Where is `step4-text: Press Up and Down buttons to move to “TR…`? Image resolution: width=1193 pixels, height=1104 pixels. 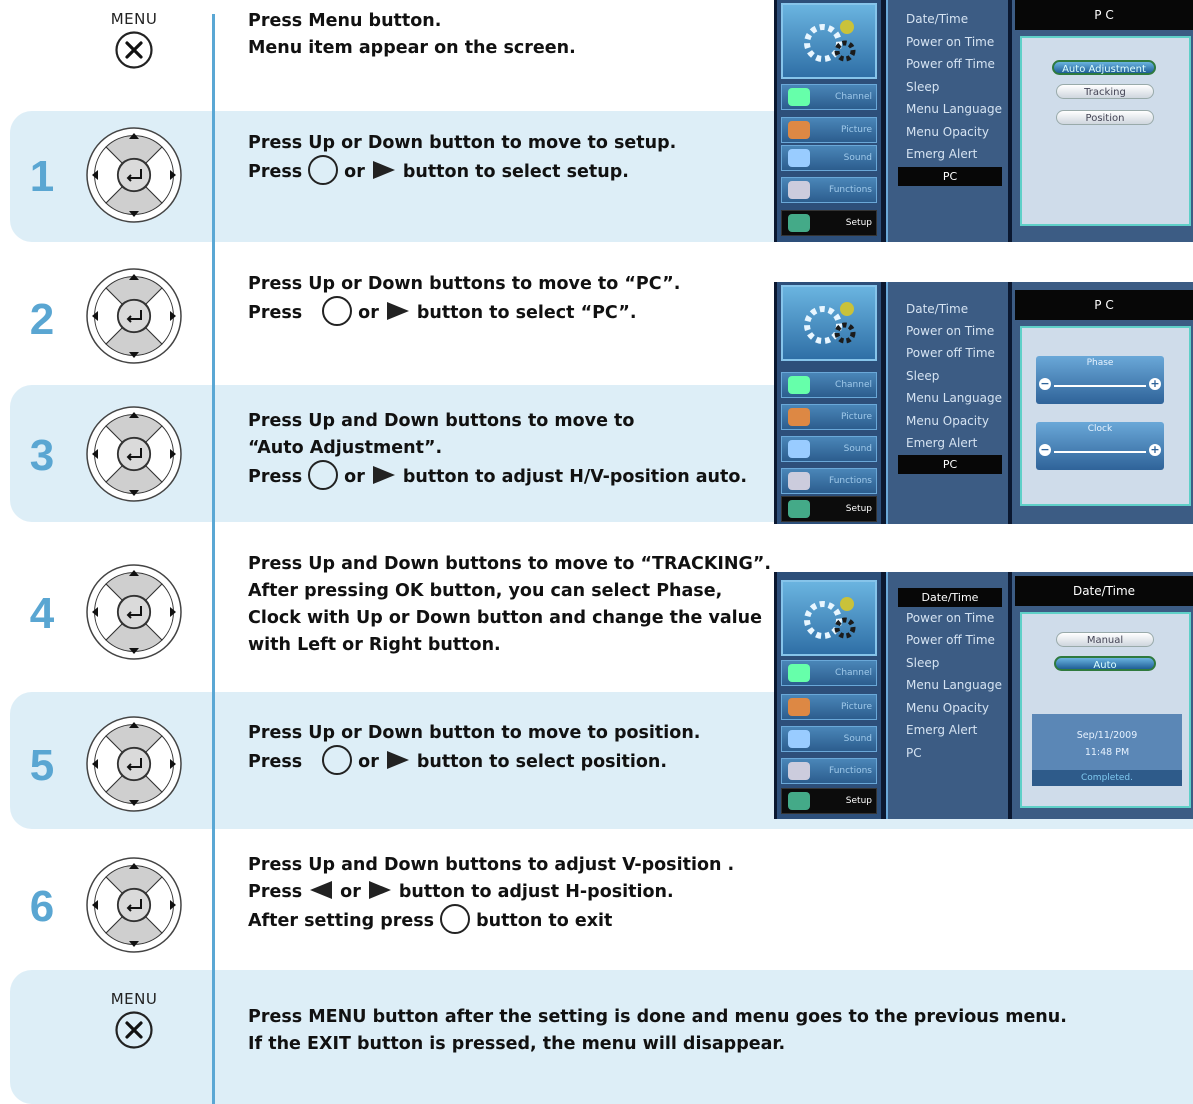
step4-text: Press Up and Down buttons to move to “TR… is located at coordinates (510, 604).